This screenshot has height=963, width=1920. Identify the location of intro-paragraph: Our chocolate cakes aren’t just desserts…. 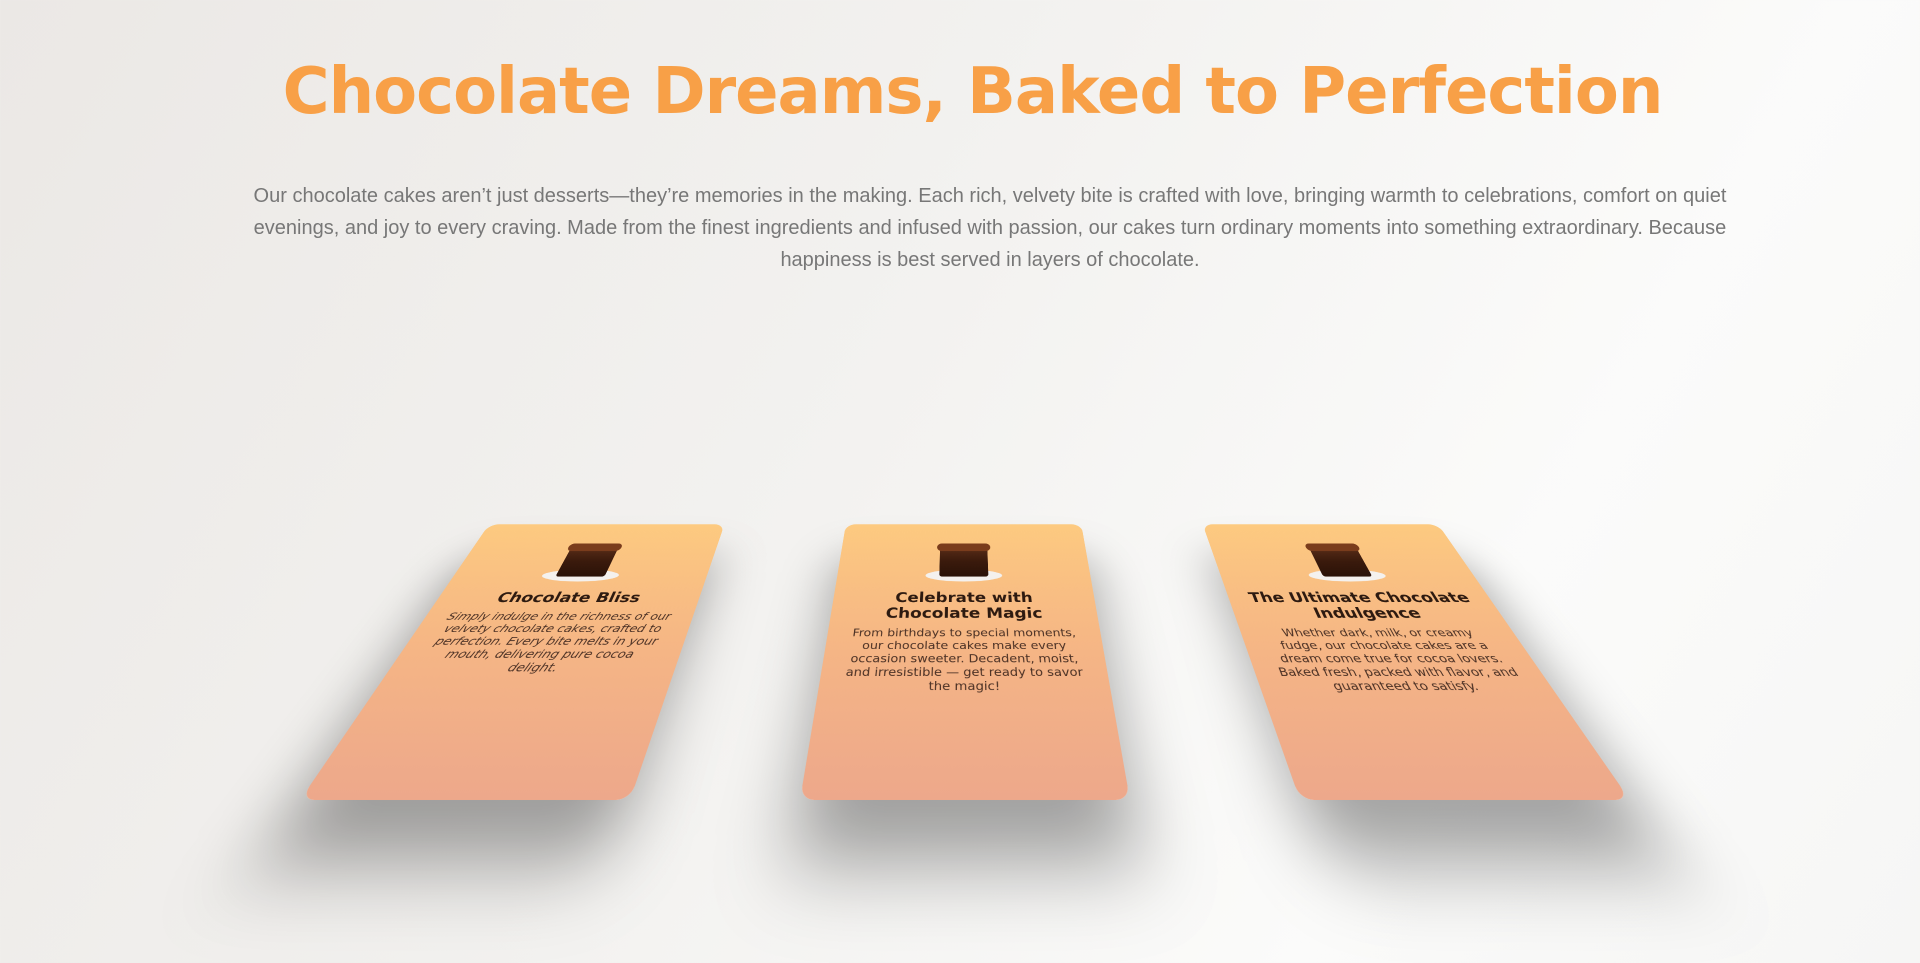
(990, 228).